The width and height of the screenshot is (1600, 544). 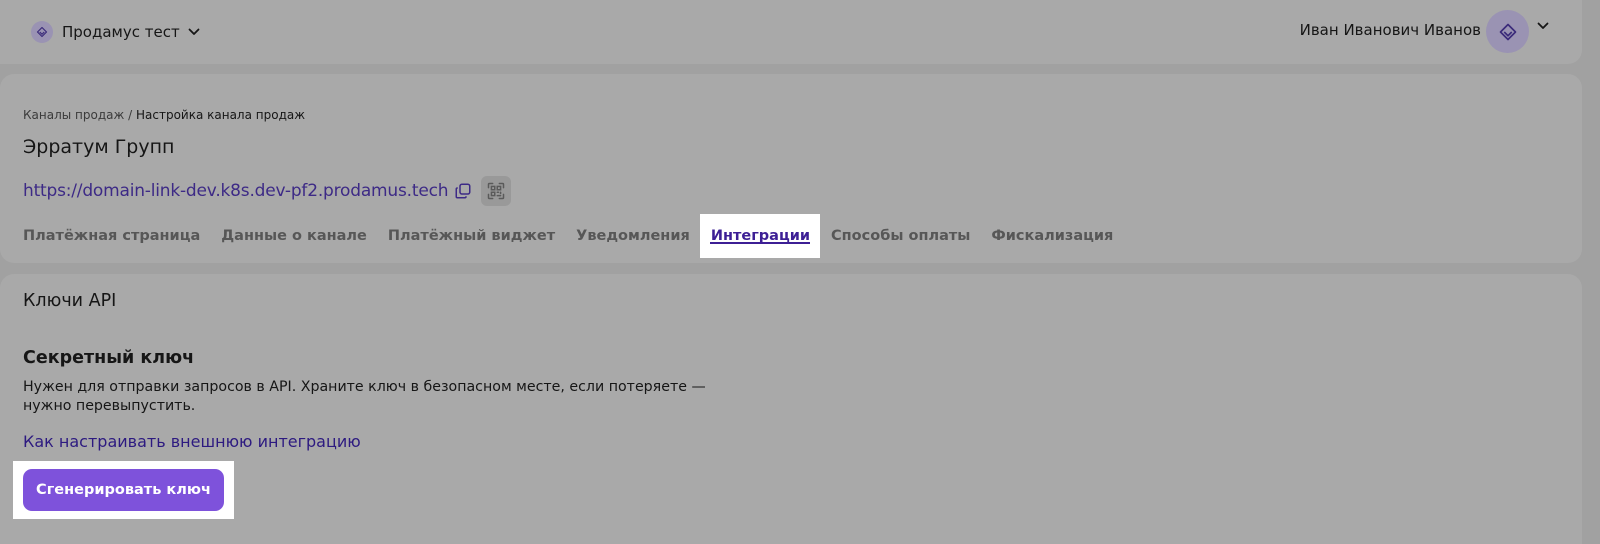 I want to click on breadcrumb: Каналы продаж / Настройка канала продаж, so click(x=164, y=115).